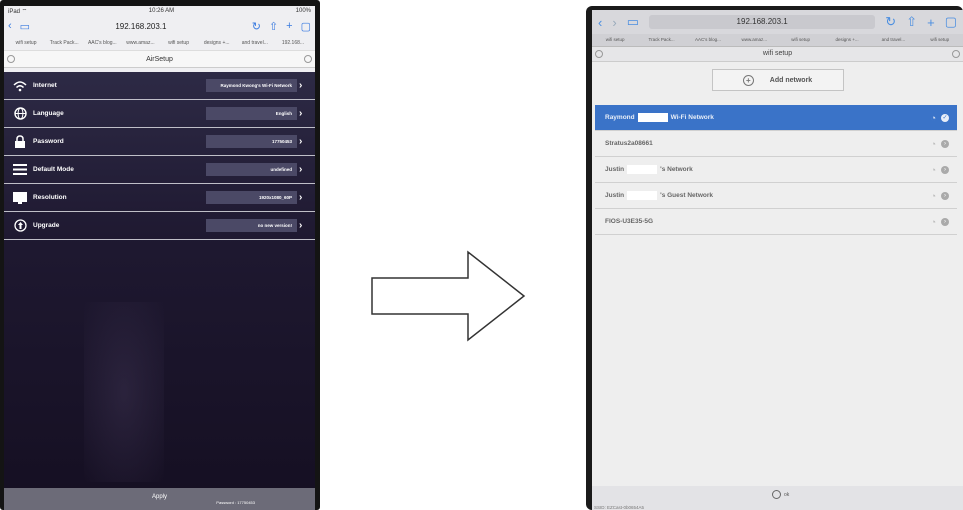  I want to click on network-row: FIOS-U3E35-5G ◔ ›, so click(776, 222).